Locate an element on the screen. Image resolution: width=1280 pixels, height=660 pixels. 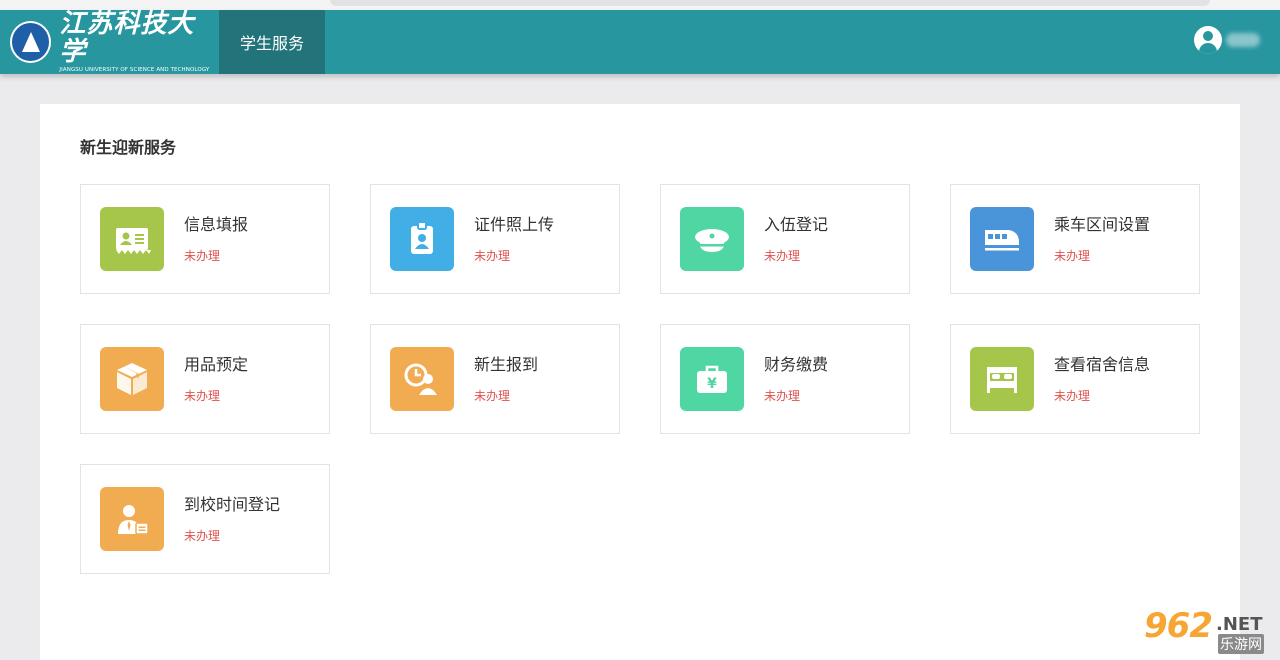
card-title: 信息填报 is located at coordinates (216, 224).